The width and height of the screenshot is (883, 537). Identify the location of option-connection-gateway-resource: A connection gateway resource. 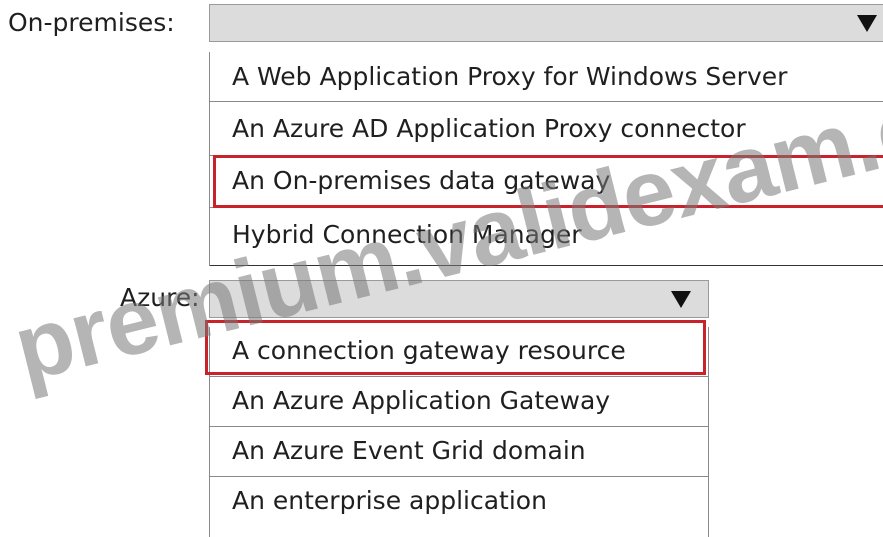
(459, 352).